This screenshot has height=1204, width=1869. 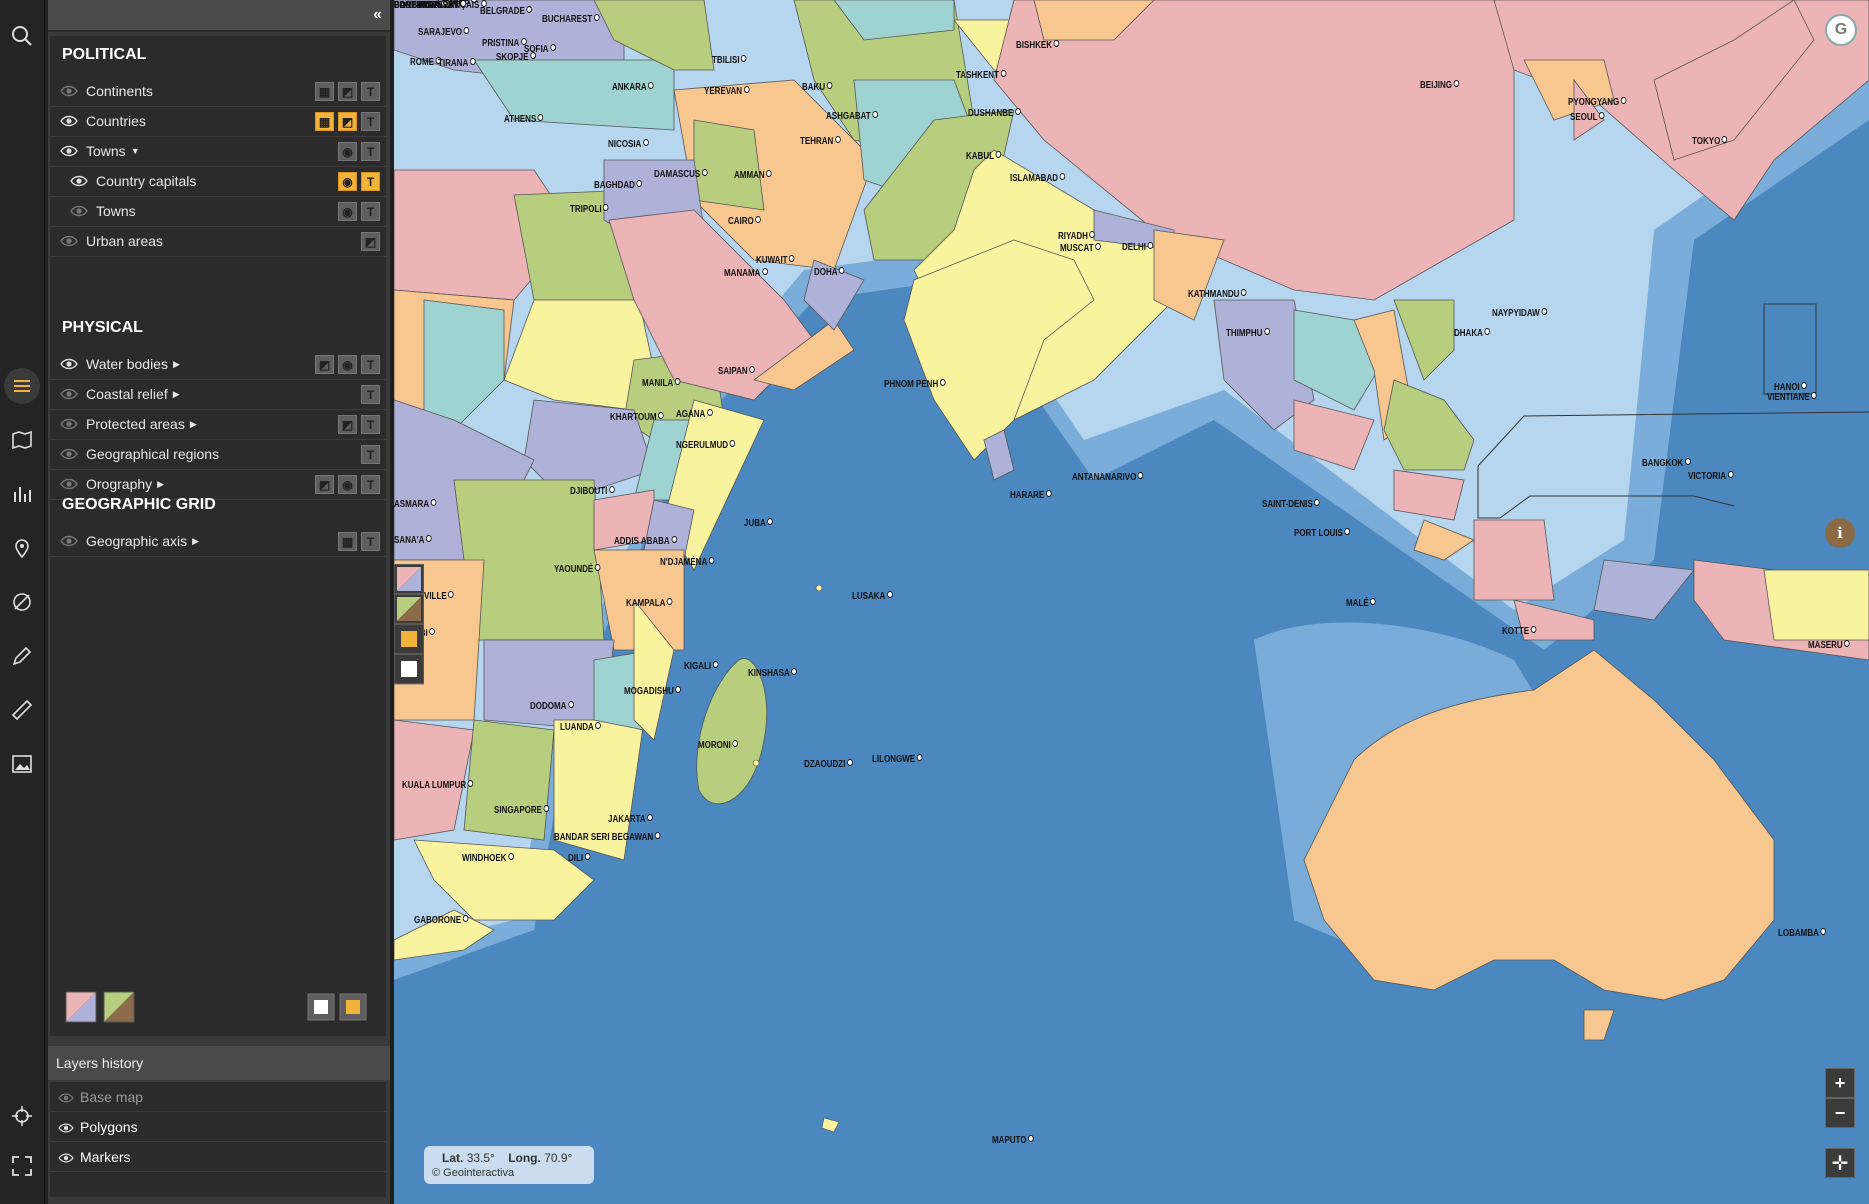 What do you see at coordinates (1829, 645) in the screenshot?
I see `city-label: MASERU` at bounding box center [1829, 645].